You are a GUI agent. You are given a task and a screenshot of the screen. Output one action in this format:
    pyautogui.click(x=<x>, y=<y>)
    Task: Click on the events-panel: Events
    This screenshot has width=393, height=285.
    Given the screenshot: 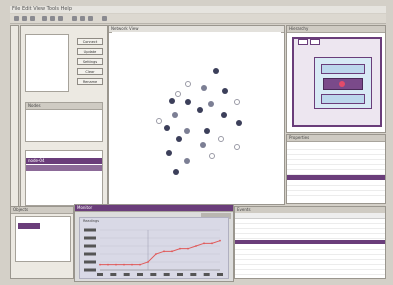 What is the action you would take?
    pyautogui.click(x=310, y=242)
    